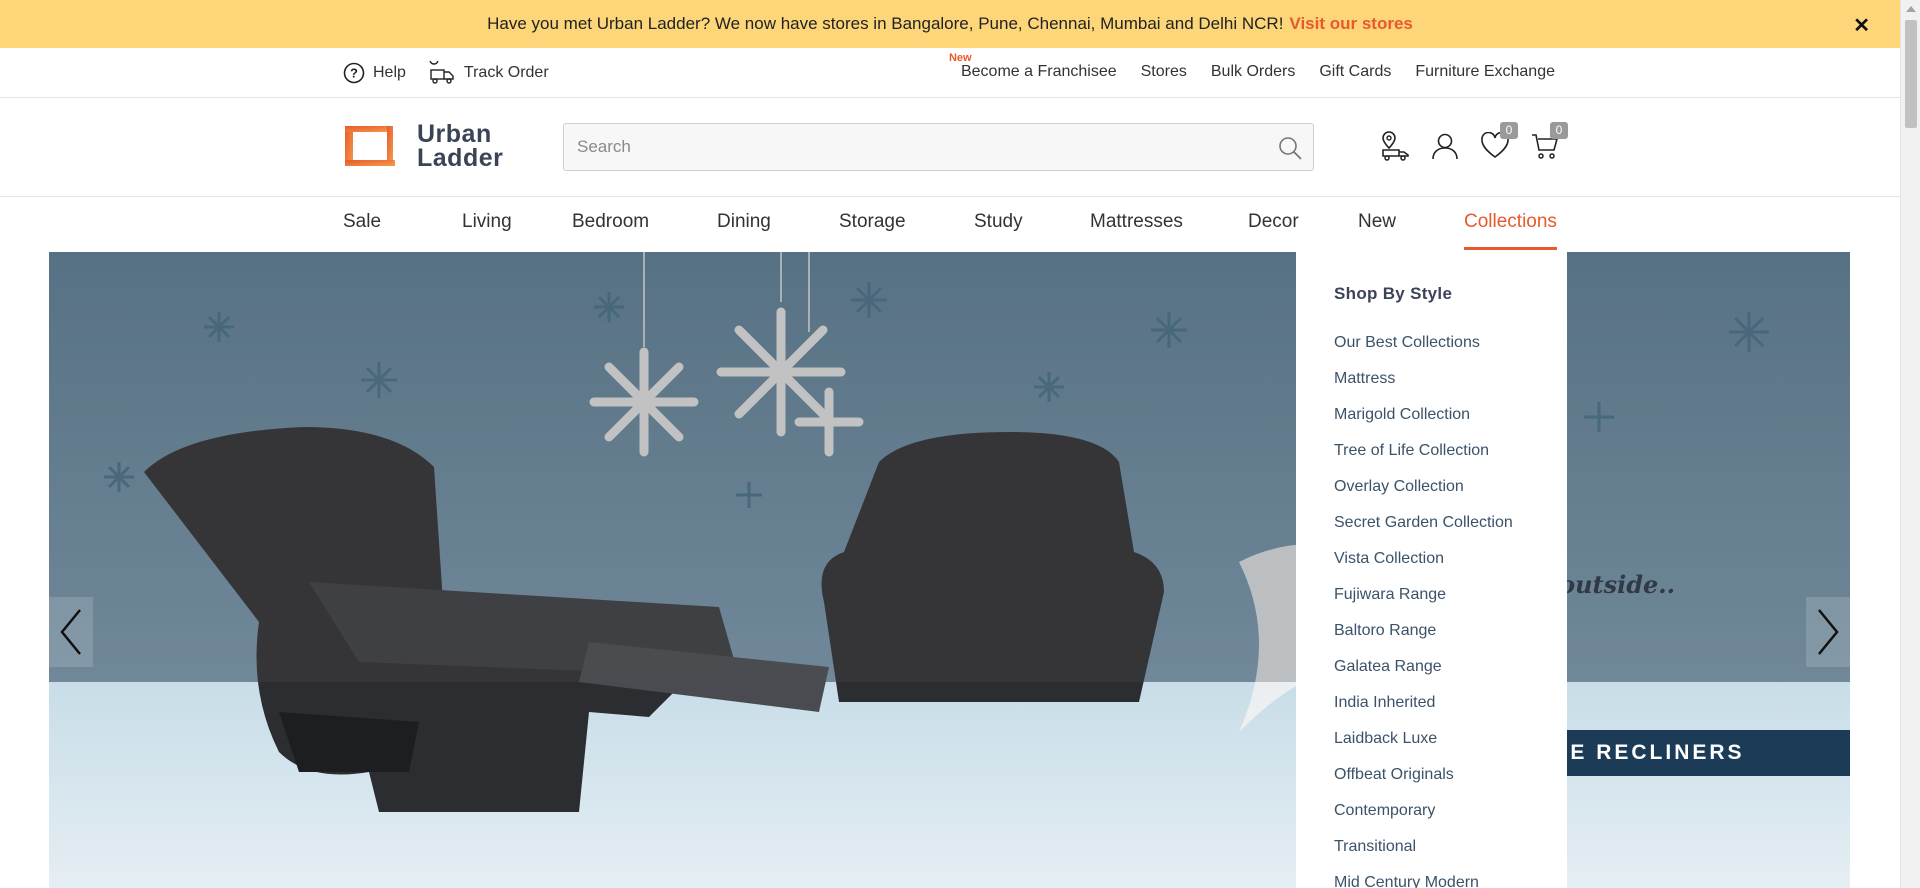 The image size is (1920, 888). What do you see at coordinates (1423, 492) in the screenshot?
I see `dropdown-item: Overlay Collection` at bounding box center [1423, 492].